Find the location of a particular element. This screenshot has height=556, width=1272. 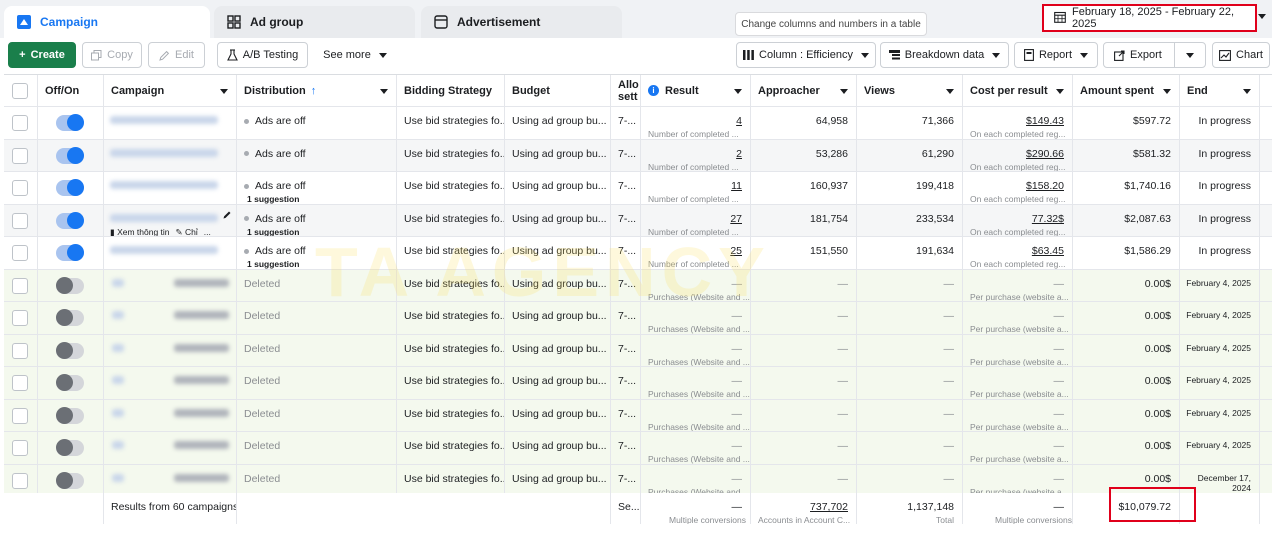

header-bidding-strategy: Bidding Strategy is located at coordinates (451, 90).